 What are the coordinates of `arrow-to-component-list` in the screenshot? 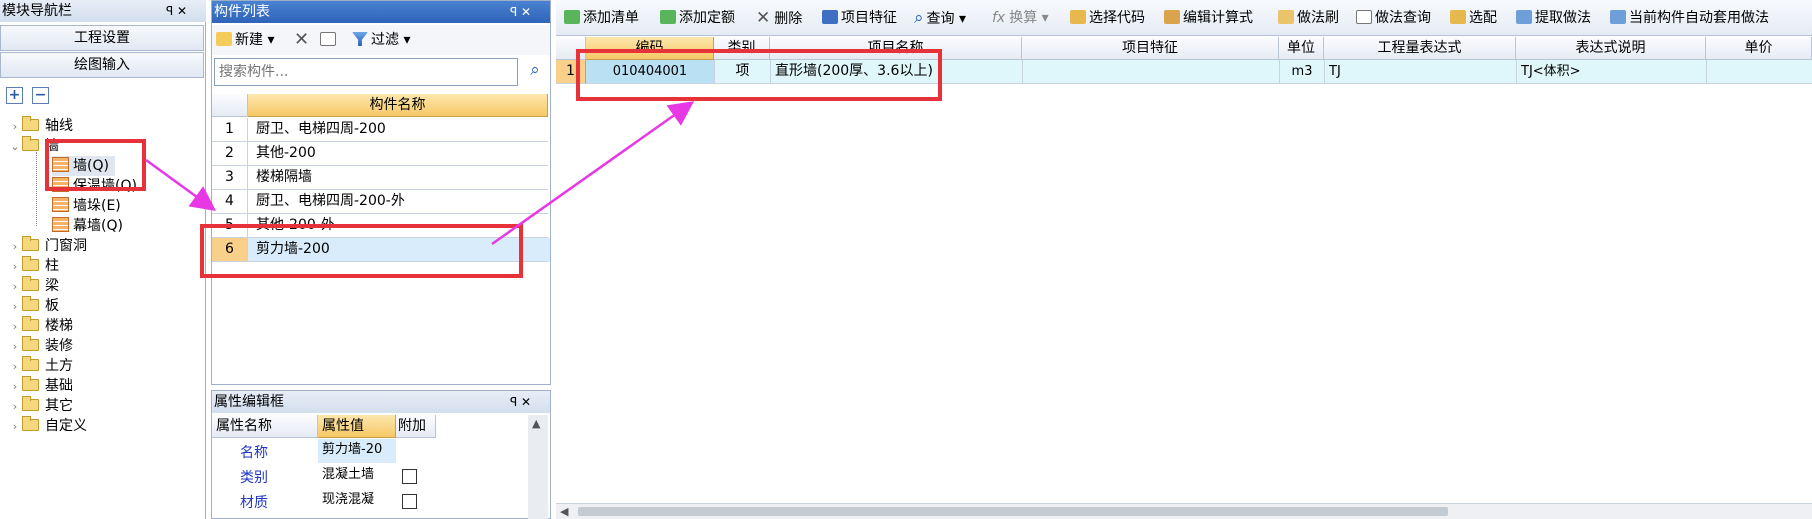 It's located at (181, 184).